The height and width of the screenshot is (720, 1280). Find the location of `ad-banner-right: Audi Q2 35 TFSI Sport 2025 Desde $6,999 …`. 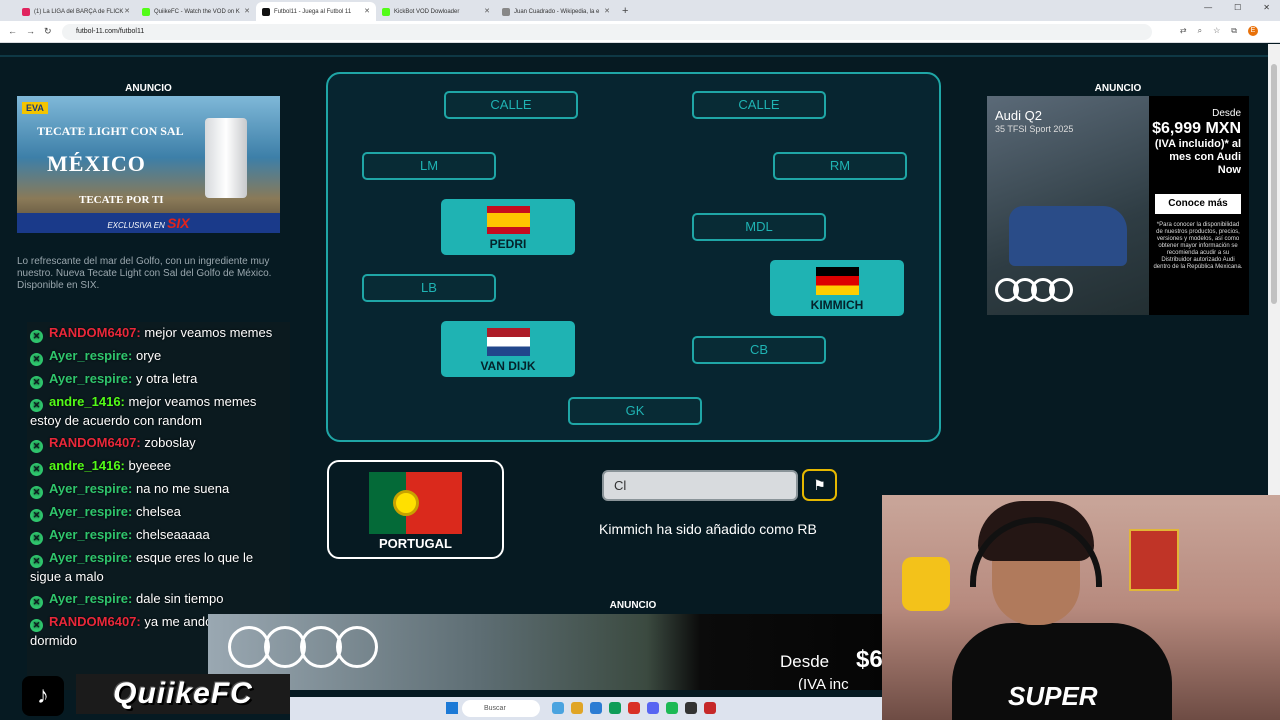

ad-banner-right: Audi Q2 35 TFSI Sport 2025 Desde $6,999 … is located at coordinates (1118, 205).